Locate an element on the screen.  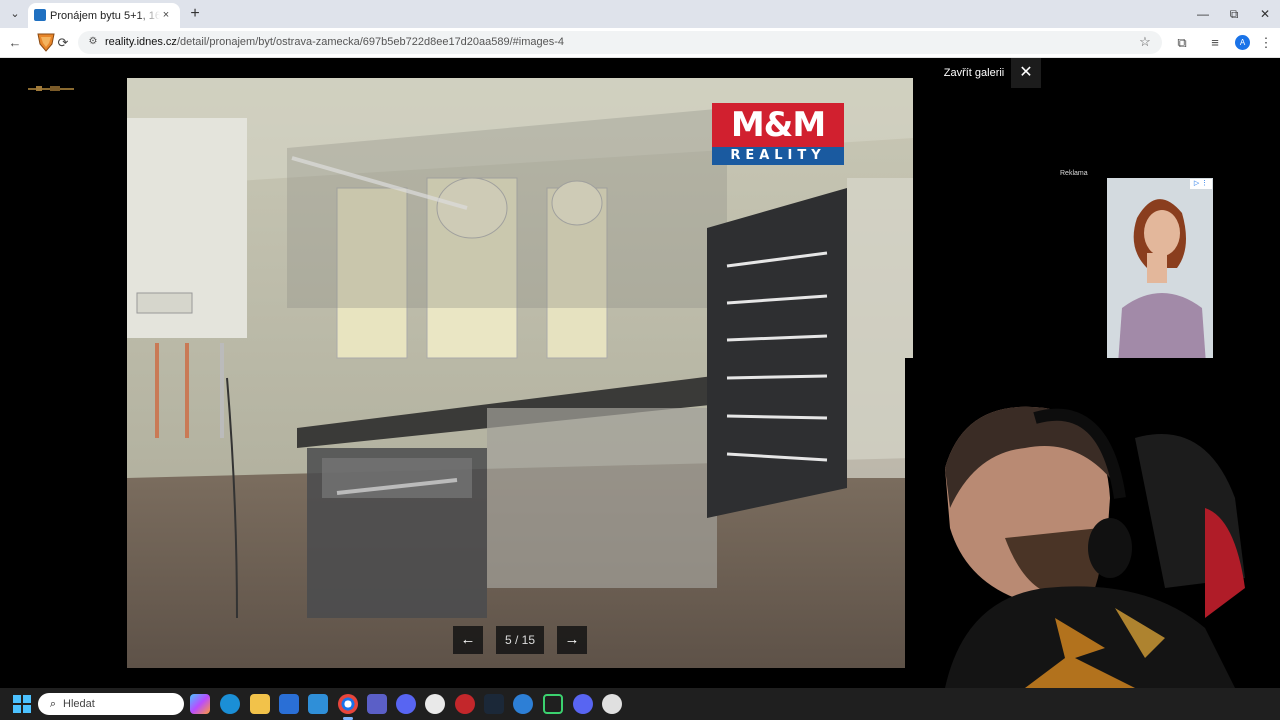
teams-icon is located at coordinates (377, 704).